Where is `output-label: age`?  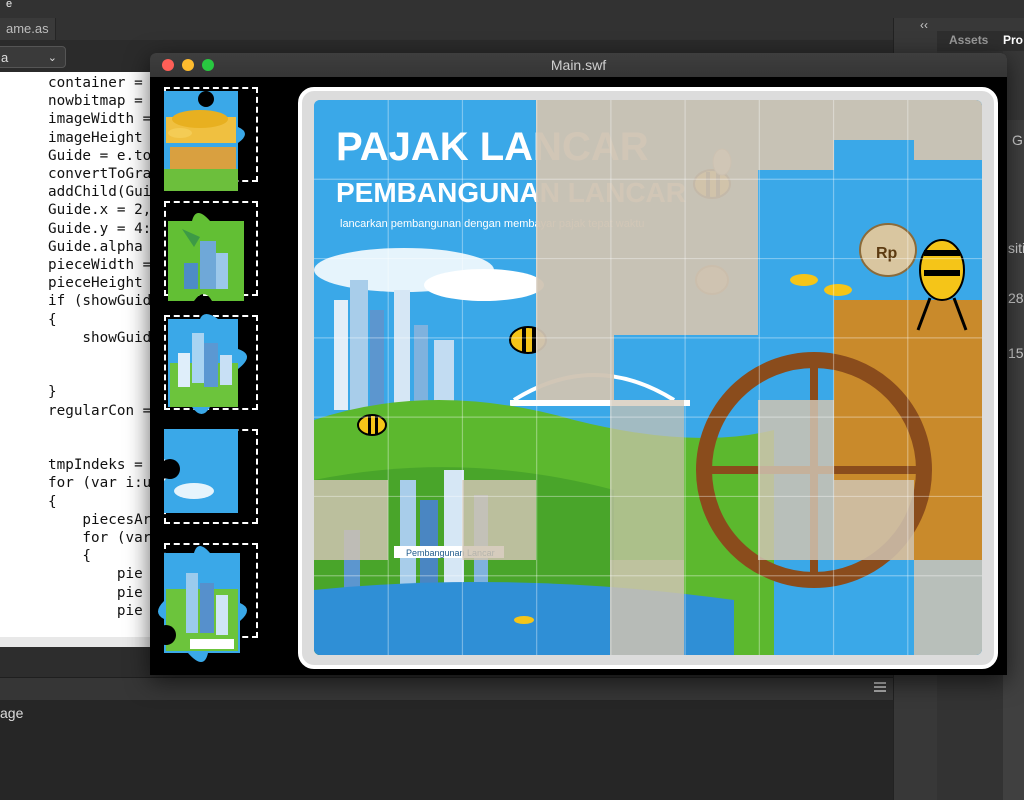
output-label: age is located at coordinates (12, 713).